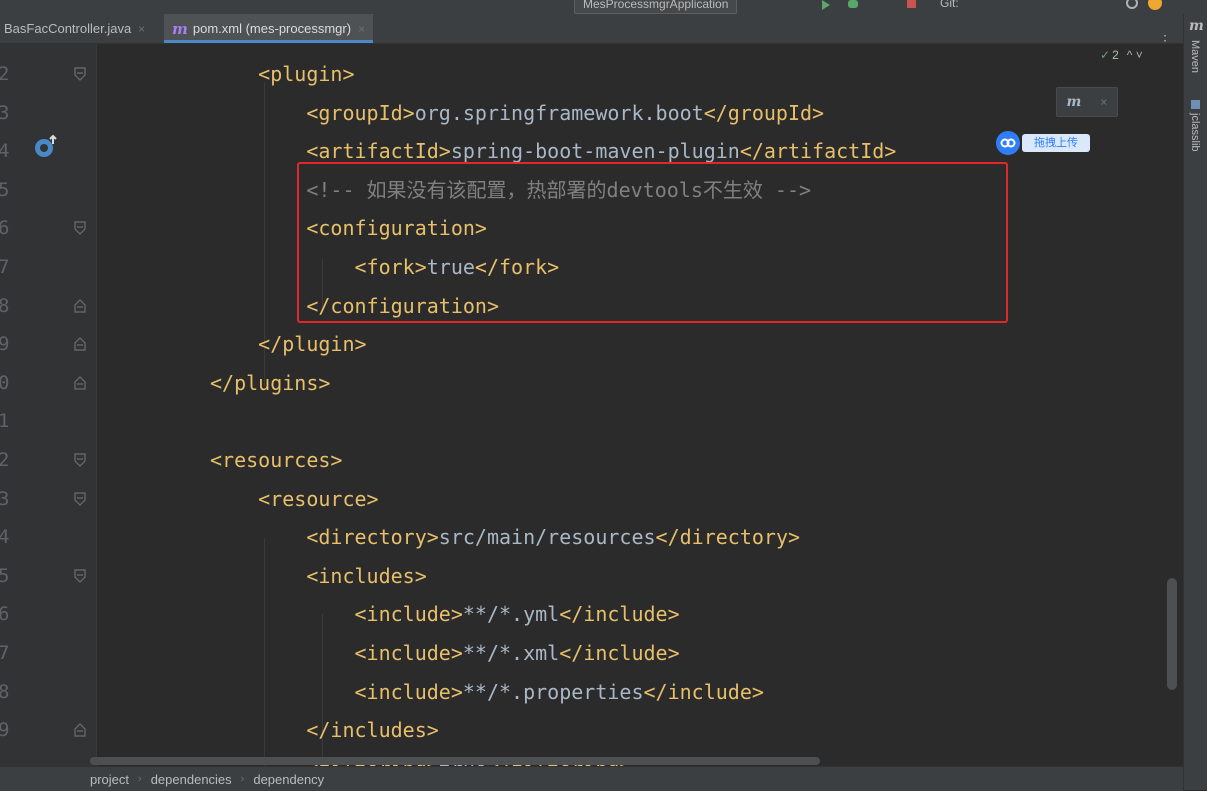 The height and width of the screenshot is (791, 1207). I want to click on breadcrumb-item: dependencies, so click(191, 779).